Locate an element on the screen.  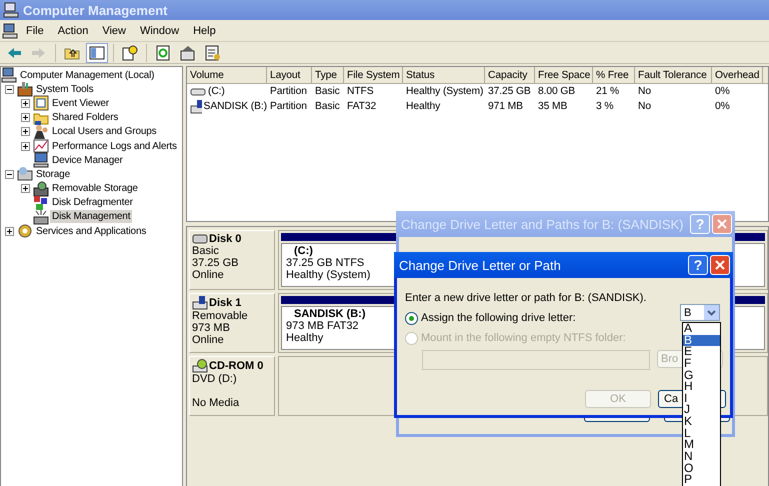
menu-item: Window is located at coordinates (160, 30).